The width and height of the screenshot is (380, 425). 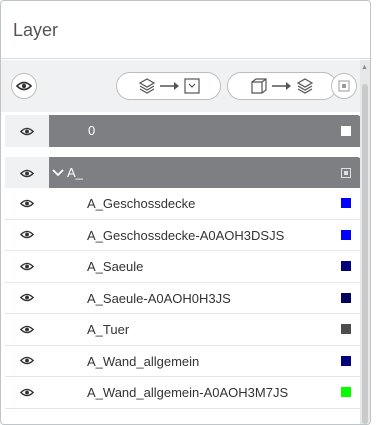 I want to click on layer-group-a: A_, so click(x=183, y=173).